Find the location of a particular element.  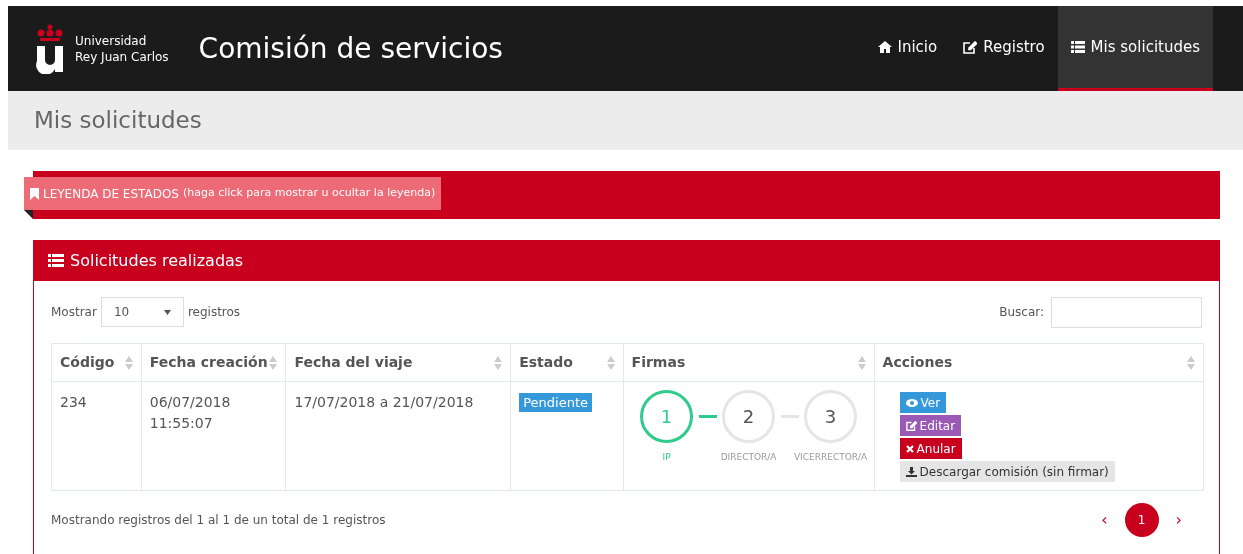

download-icon is located at coordinates (911, 471).